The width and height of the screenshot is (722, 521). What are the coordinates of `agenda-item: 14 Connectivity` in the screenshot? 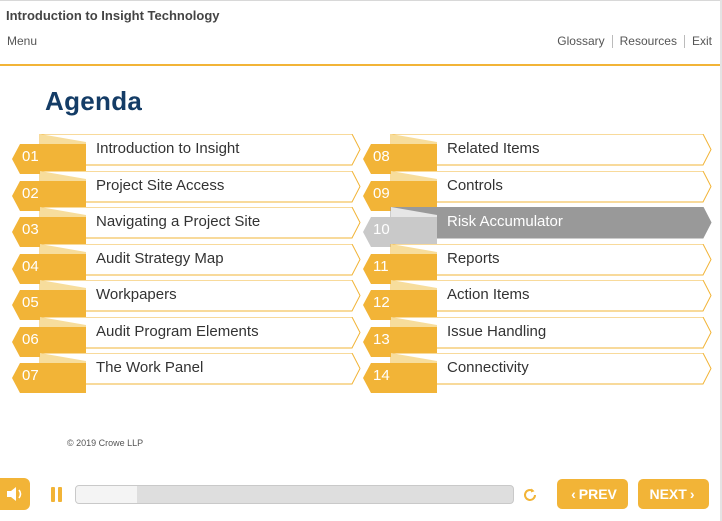 It's located at (538, 373).